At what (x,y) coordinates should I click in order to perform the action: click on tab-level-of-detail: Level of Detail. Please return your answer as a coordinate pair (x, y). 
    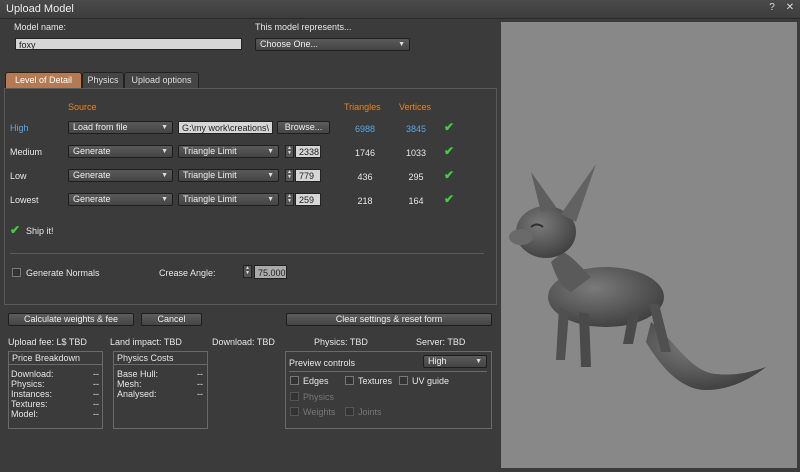
    Looking at the image, I should click on (43, 80).